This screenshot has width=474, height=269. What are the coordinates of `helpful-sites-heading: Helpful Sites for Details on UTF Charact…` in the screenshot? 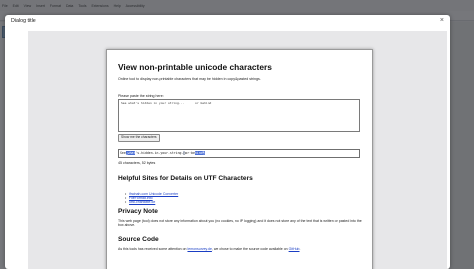 It's located at (185, 178).